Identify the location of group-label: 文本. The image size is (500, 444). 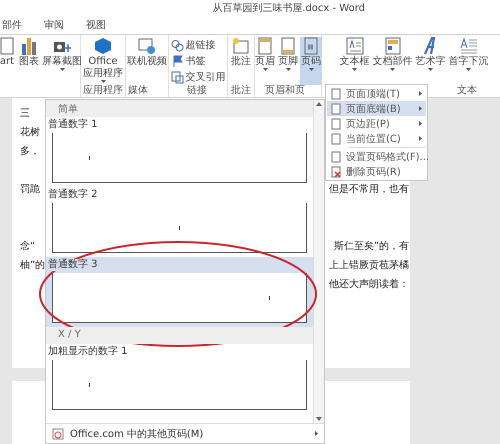
(467, 91).